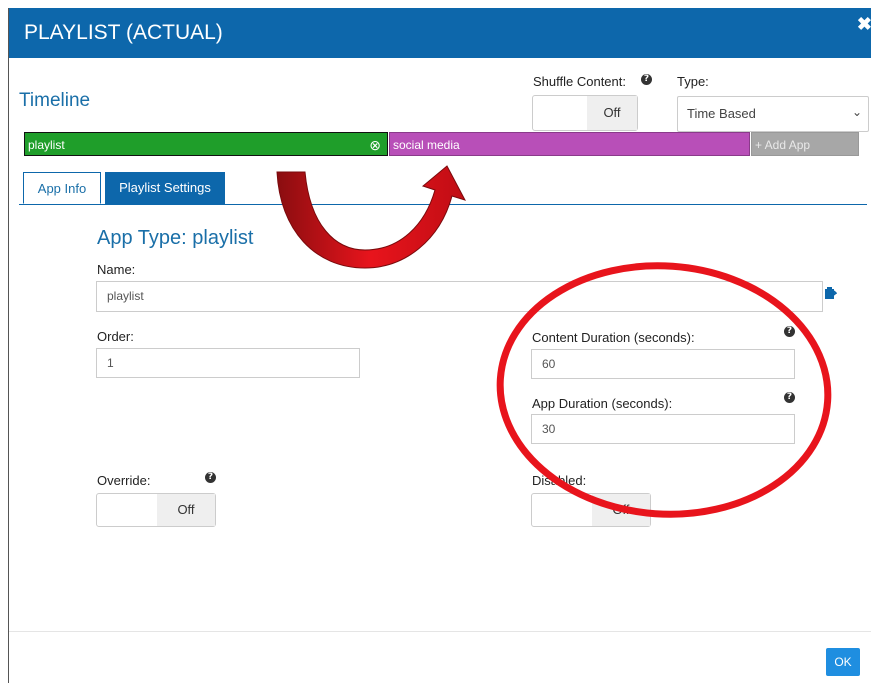  What do you see at coordinates (426, 145) in the screenshot?
I see `timeline-app-label: social media` at bounding box center [426, 145].